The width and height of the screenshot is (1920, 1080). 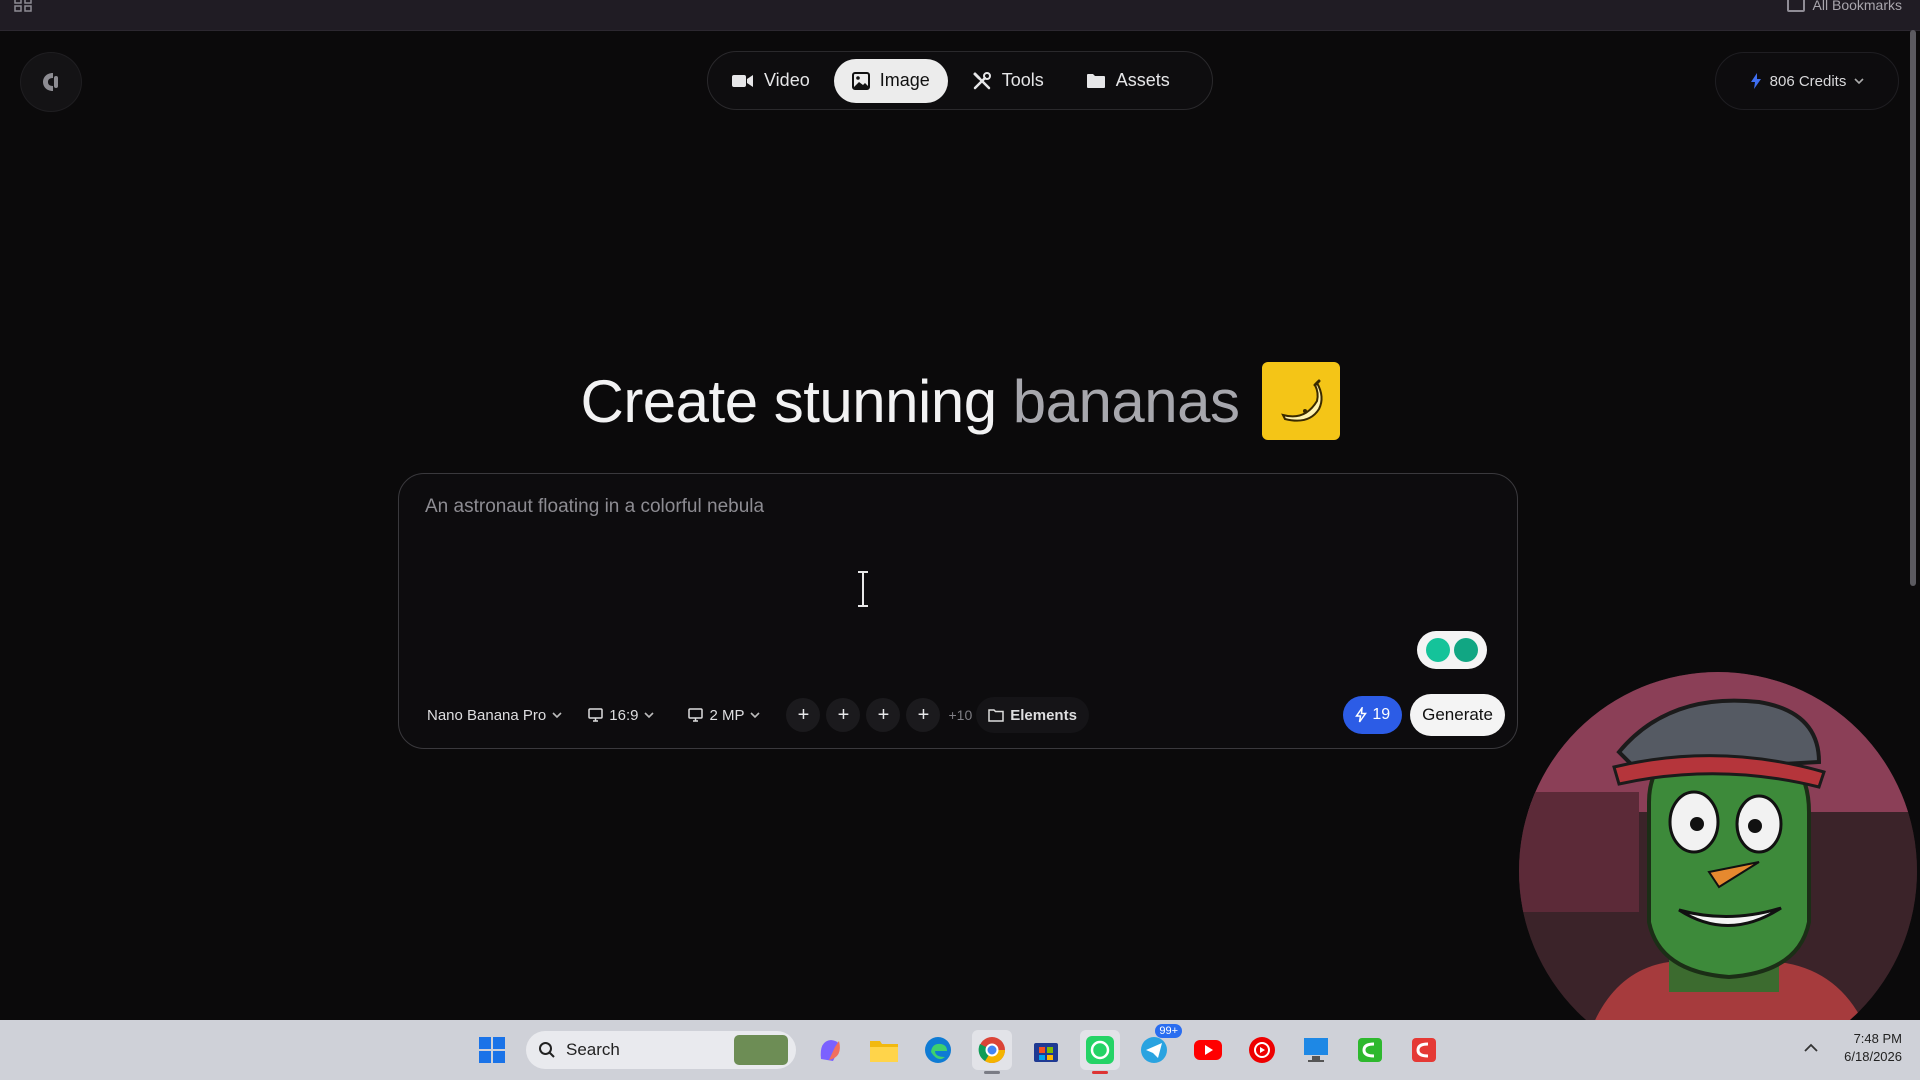 I want to click on store-icon, so click(x=1046, y=1052).